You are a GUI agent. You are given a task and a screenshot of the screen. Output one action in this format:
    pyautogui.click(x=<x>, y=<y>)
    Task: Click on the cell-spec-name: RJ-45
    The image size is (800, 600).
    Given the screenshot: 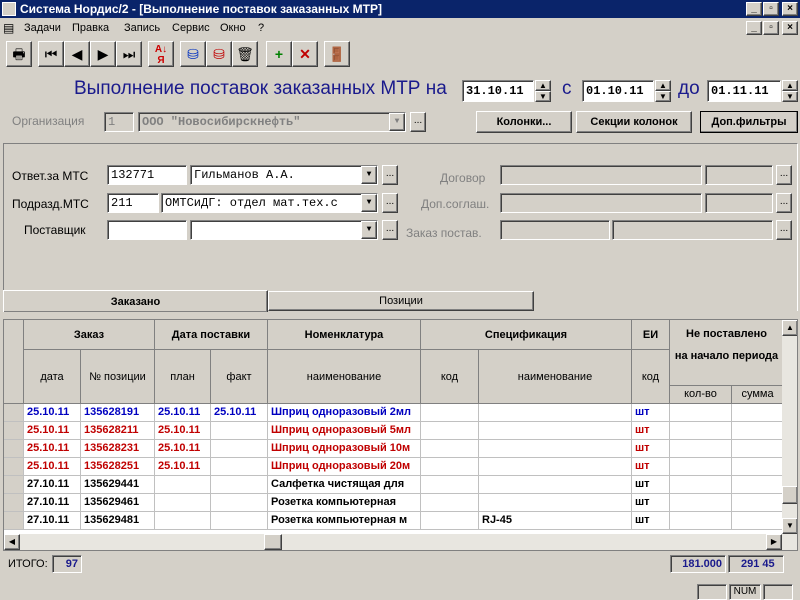 What is the action you would take?
    pyautogui.click(x=555, y=521)
    